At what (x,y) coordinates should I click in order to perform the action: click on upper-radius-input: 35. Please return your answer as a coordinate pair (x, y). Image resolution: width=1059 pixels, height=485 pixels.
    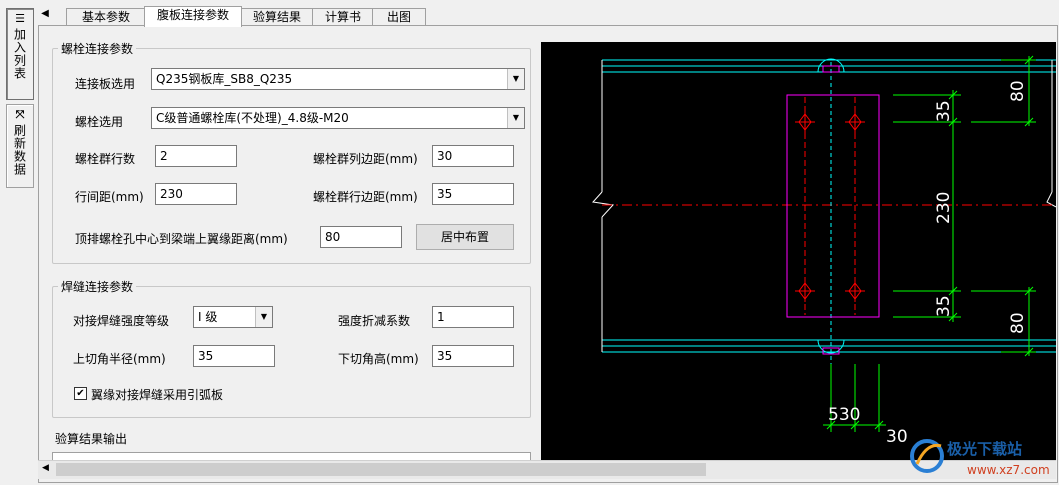
    Looking at the image, I should click on (234, 356).